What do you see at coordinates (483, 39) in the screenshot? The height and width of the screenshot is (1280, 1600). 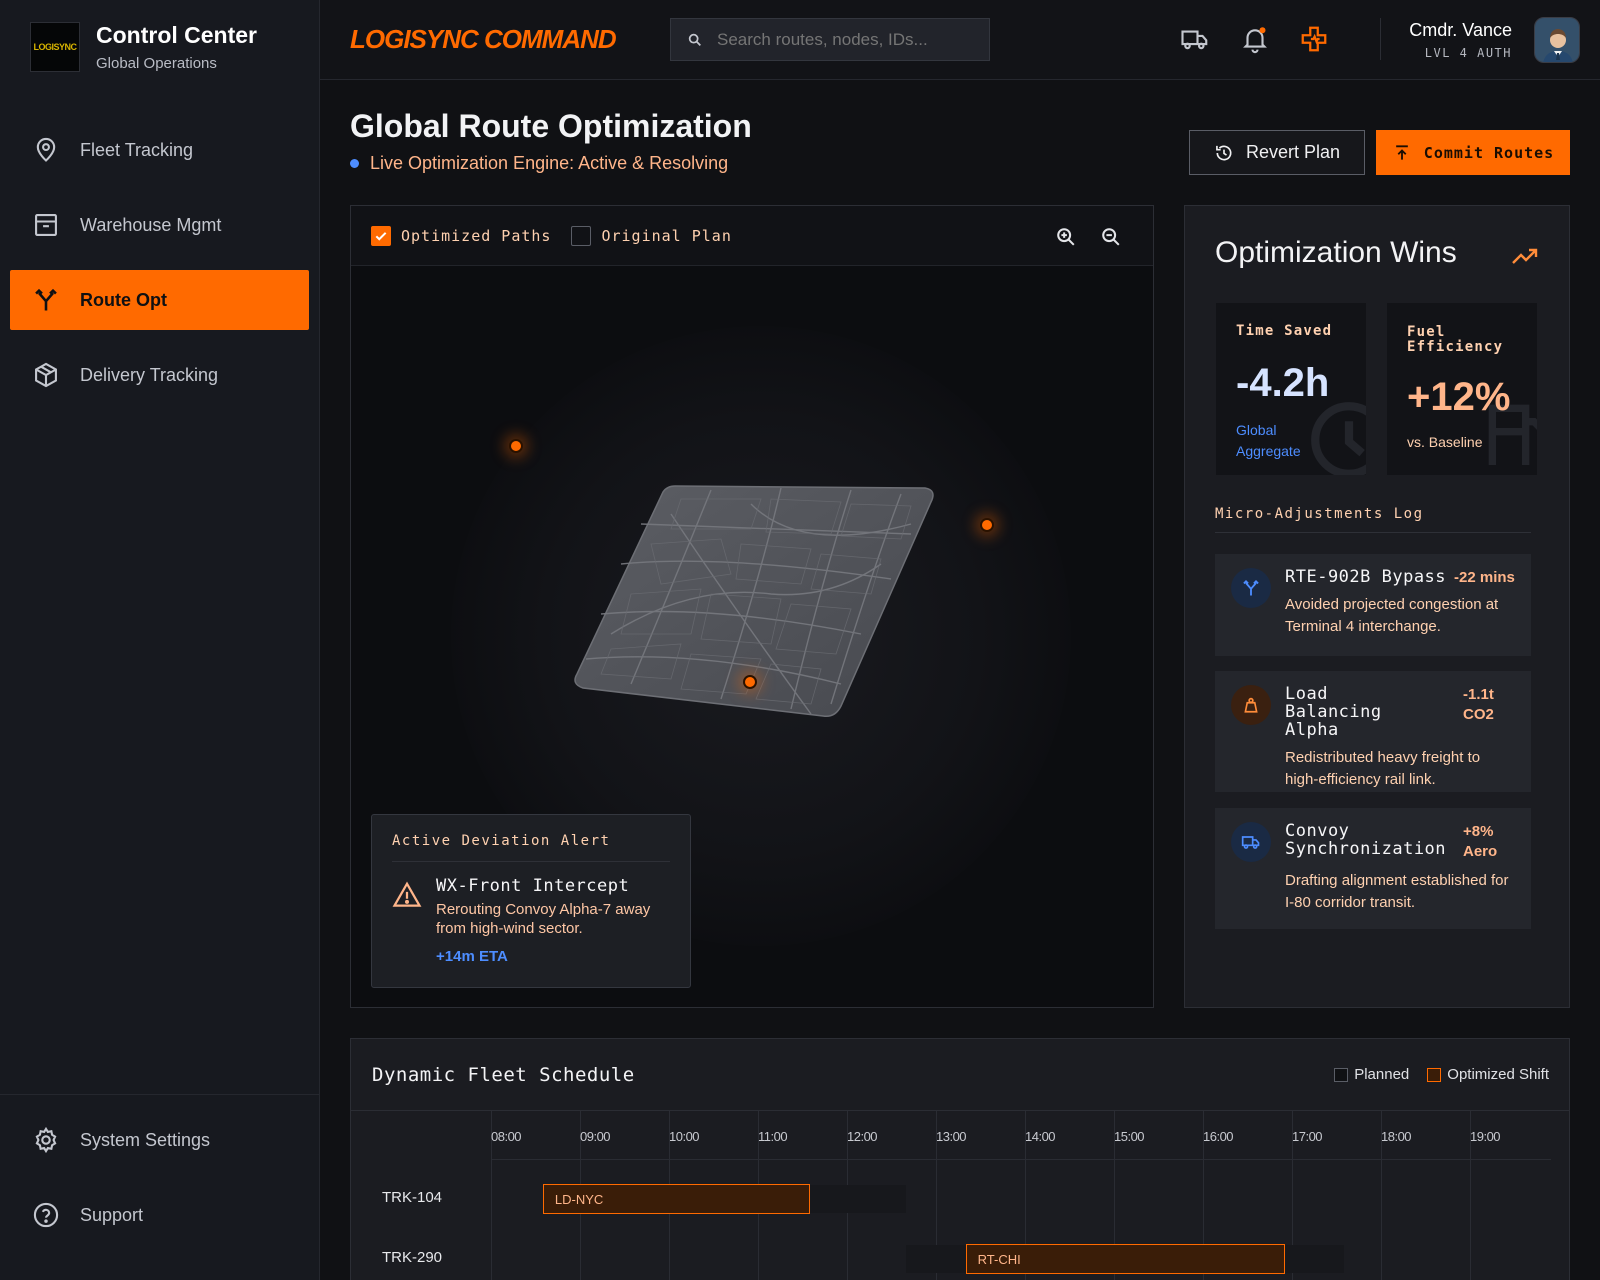 I see `app-title: LOGISYNC COMMAND` at bounding box center [483, 39].